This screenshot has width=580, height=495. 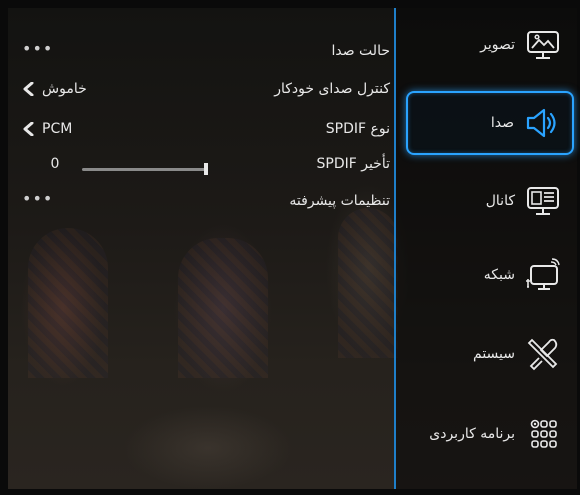 What do you see at coordinates (494, 354) in the screenshot?
I see `sidebar-item-label: سیستم` at bounding box center [494, 354].